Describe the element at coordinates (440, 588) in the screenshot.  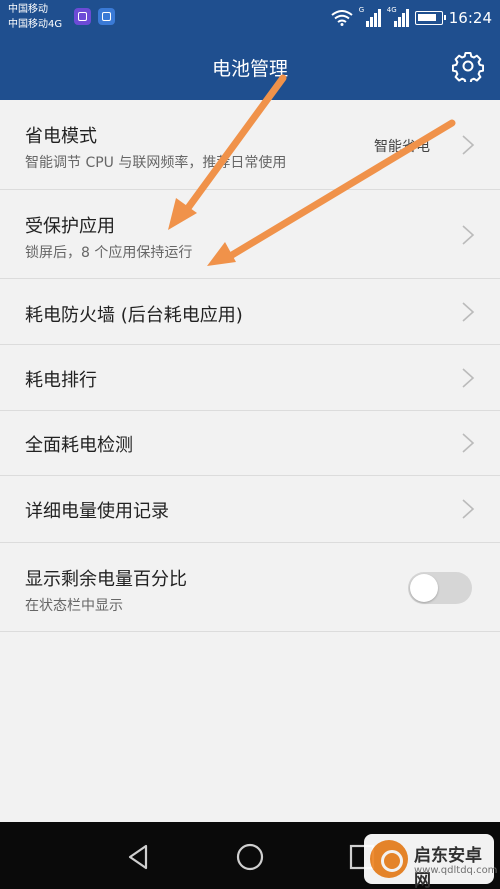
I see `battery-percentage-toggle` at that location.